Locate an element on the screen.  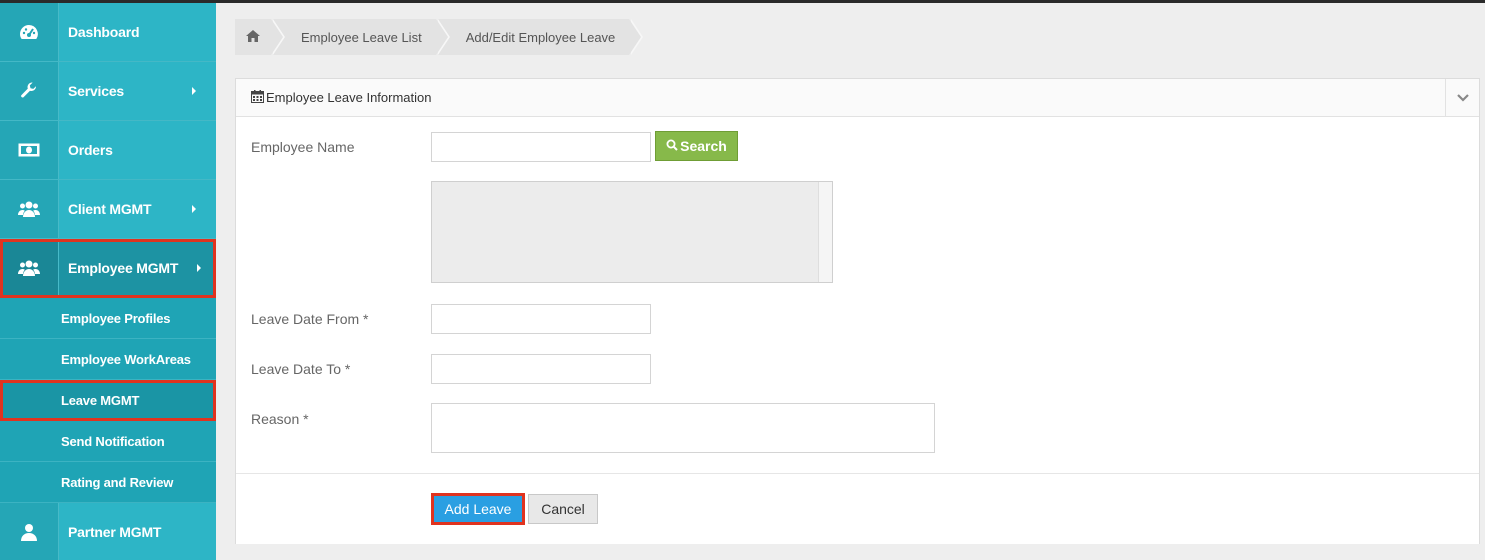
home-icon is located at coordinates (253, 37).